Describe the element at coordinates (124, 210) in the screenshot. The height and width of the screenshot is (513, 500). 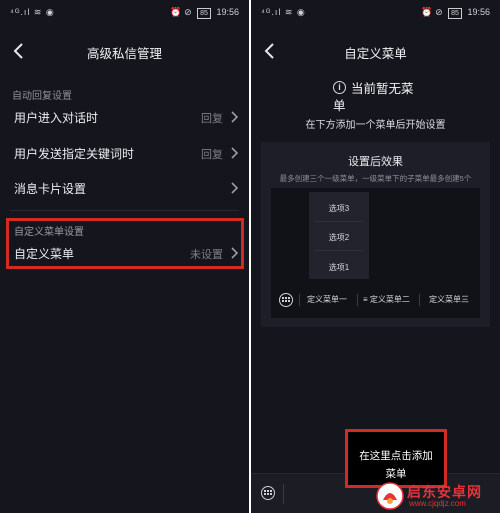
I see `section-divider` at that location.